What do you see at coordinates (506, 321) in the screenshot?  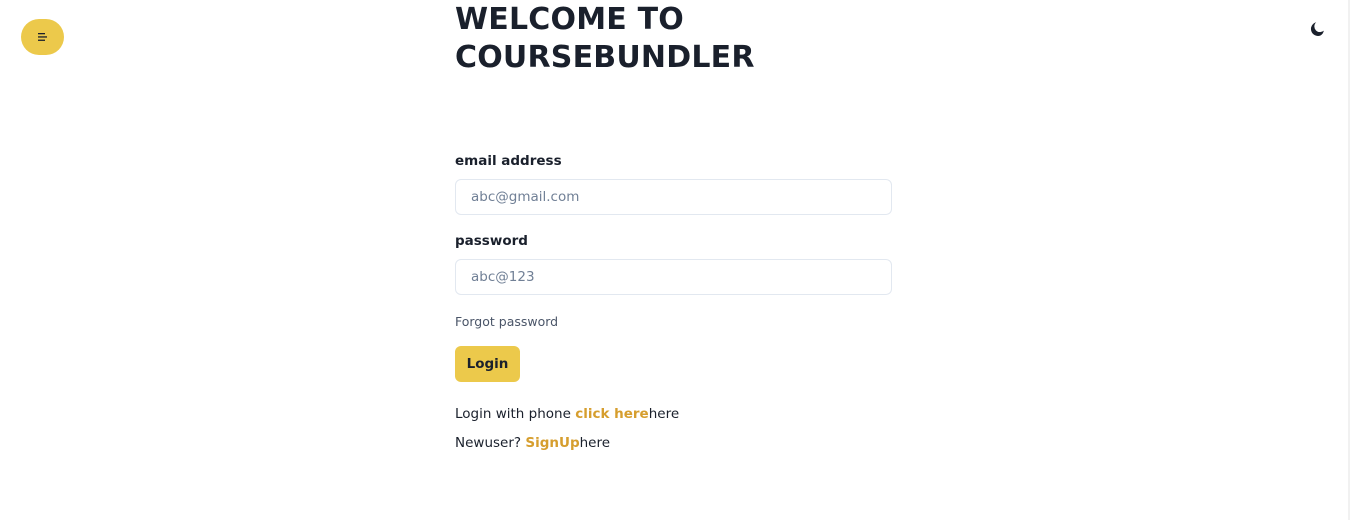 I see `forgot-password-link: Forgot password` at bounding box center [506, 321].